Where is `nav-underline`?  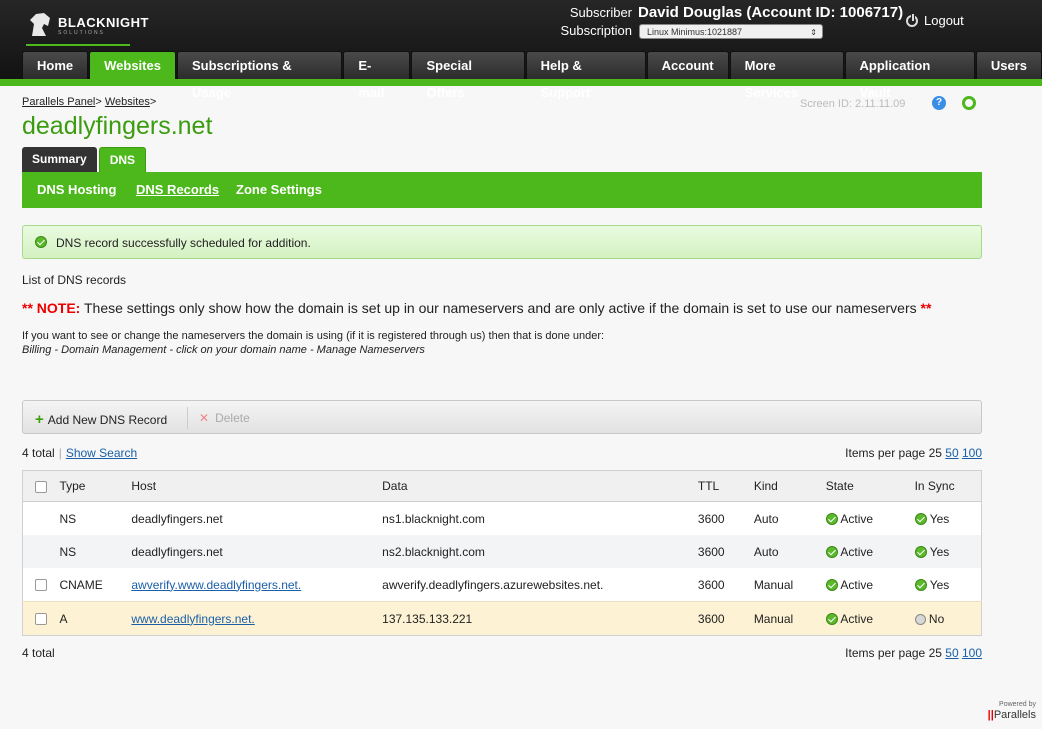 nav-underline is located at coordinates (521, 82).